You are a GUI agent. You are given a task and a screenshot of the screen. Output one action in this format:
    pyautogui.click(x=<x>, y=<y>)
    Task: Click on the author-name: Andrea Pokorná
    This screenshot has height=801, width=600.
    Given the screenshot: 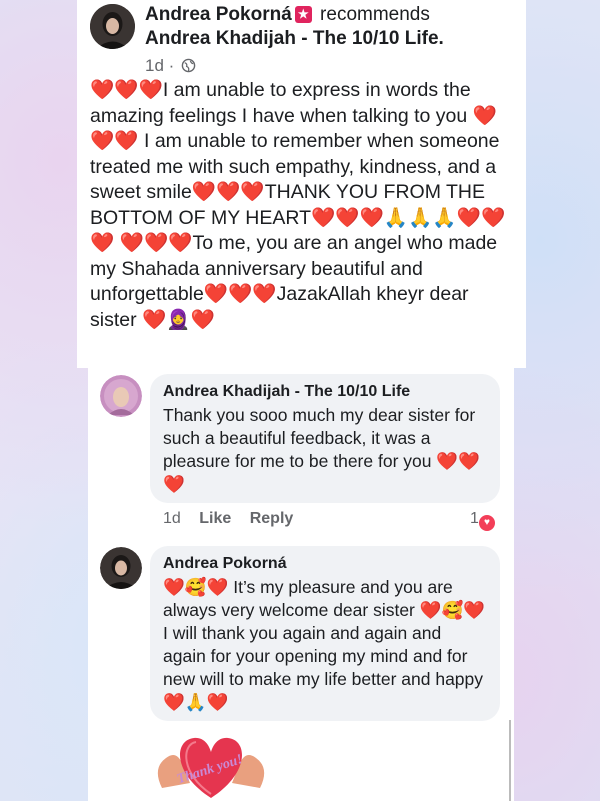 What is the action you would take?
    pyautogui.click(x=218, y=14)
    